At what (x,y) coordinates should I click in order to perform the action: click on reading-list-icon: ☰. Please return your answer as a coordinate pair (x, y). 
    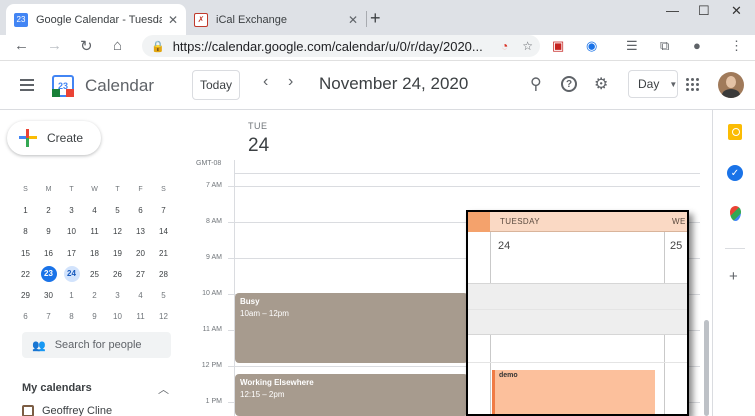
    Looking at the image, I should click on (632, 46).